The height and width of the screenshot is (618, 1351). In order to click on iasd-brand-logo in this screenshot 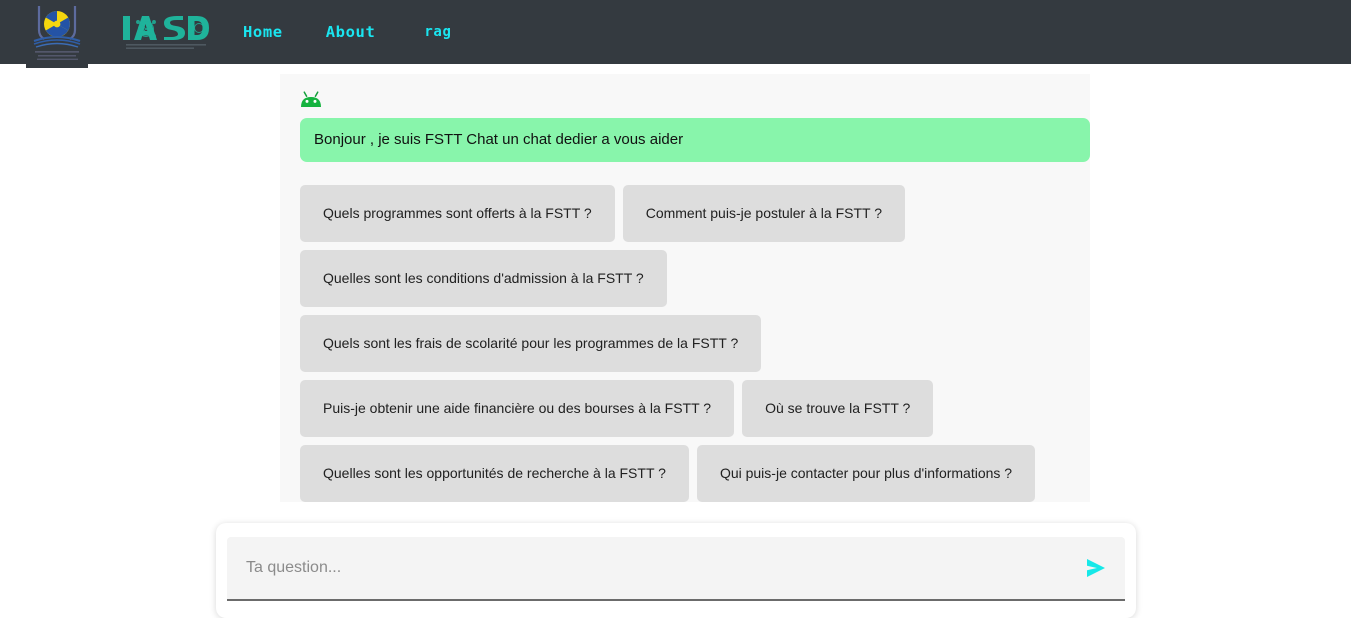, I will do `click(166, 32)`.